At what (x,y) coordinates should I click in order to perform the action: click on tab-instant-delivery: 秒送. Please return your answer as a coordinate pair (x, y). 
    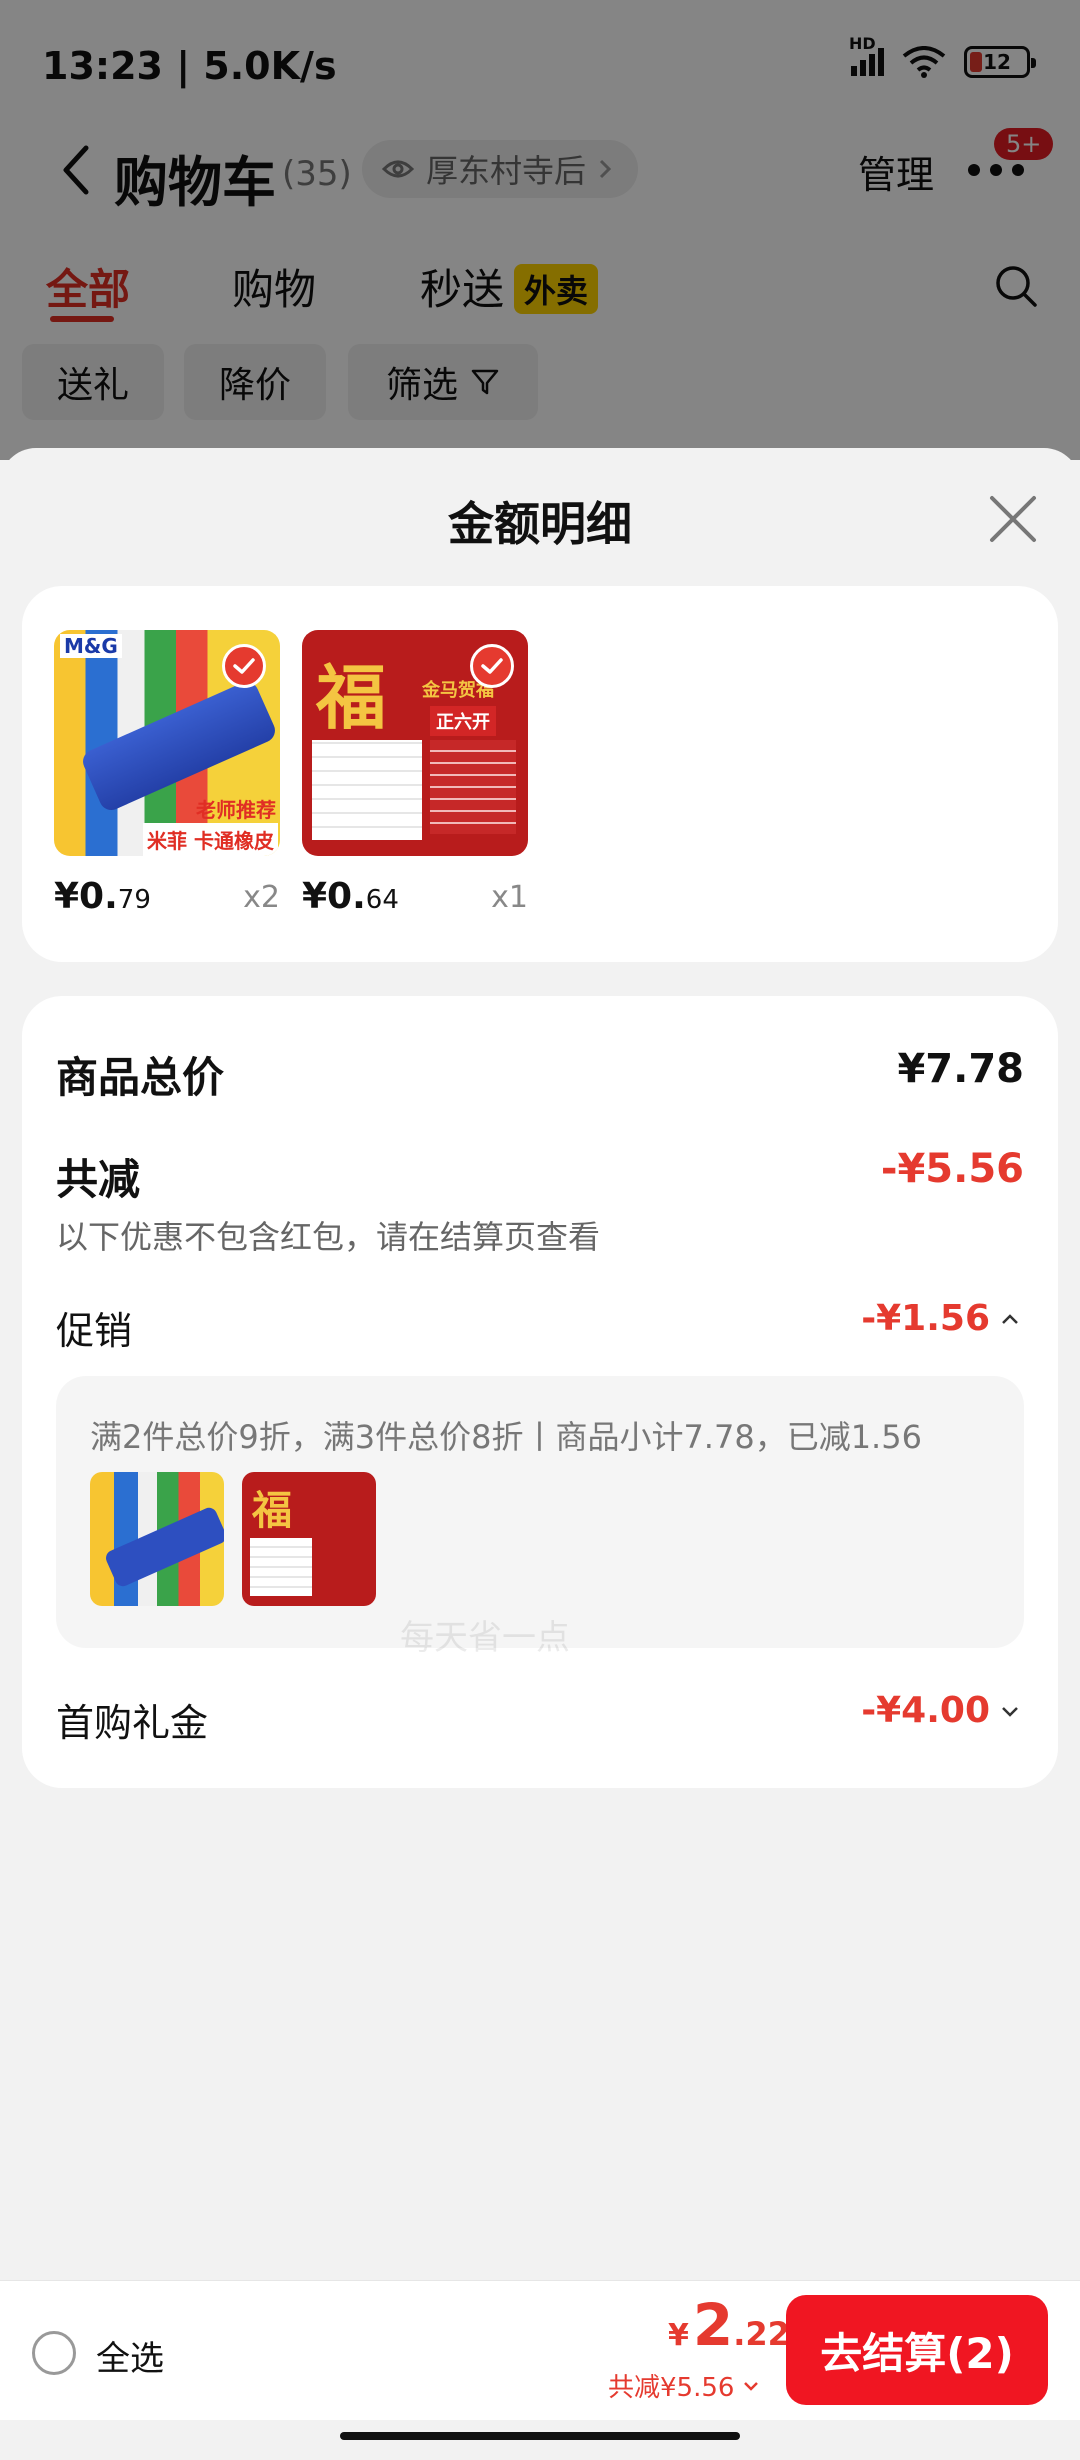
    Looking at the image, I should click on (462, 286).